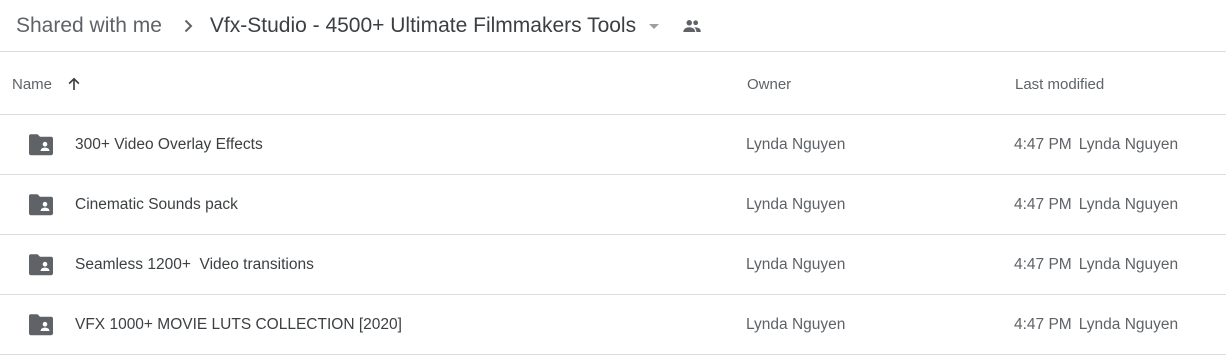 The height and width of the screenshot is (356, 1226). What do you see at coordinates (169, 144) in the screenshot?
I see `file-name: 300+ Video Overlay Effects` at bounding box center [169, 144].